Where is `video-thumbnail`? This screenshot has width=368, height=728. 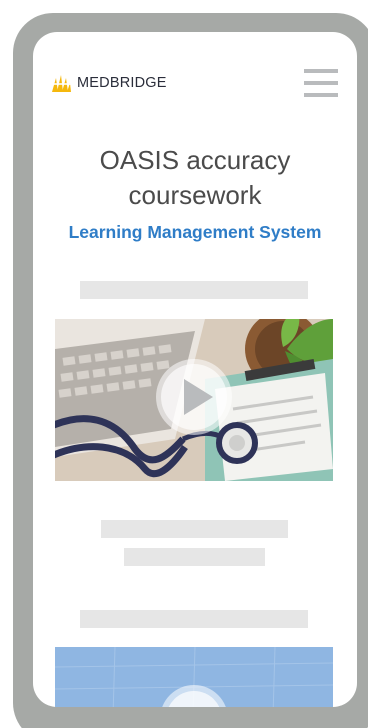
video-thumbnail is located at coordinates (194, 677).